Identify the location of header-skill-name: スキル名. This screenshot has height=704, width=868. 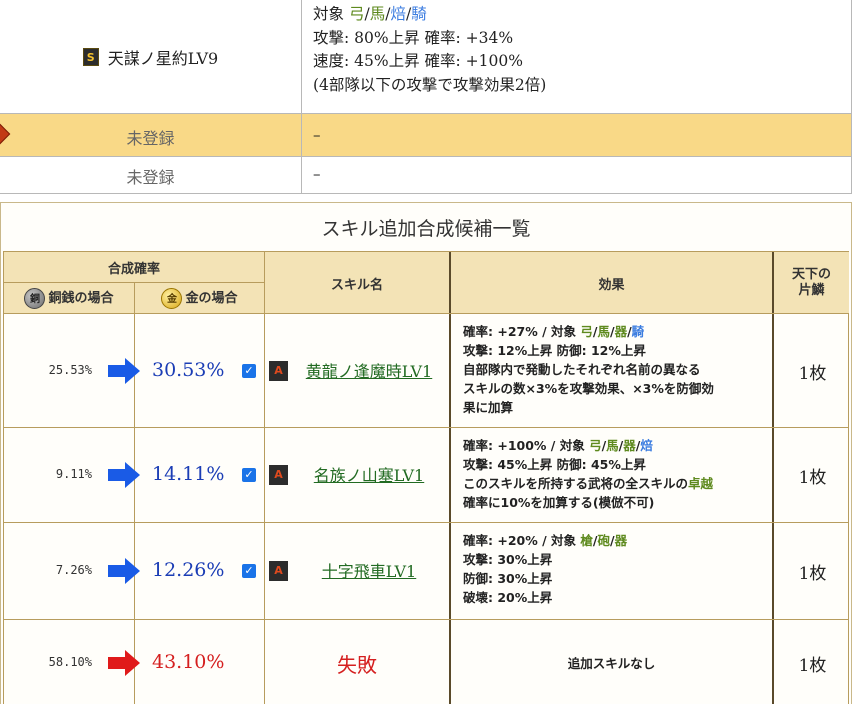
(356, 285).